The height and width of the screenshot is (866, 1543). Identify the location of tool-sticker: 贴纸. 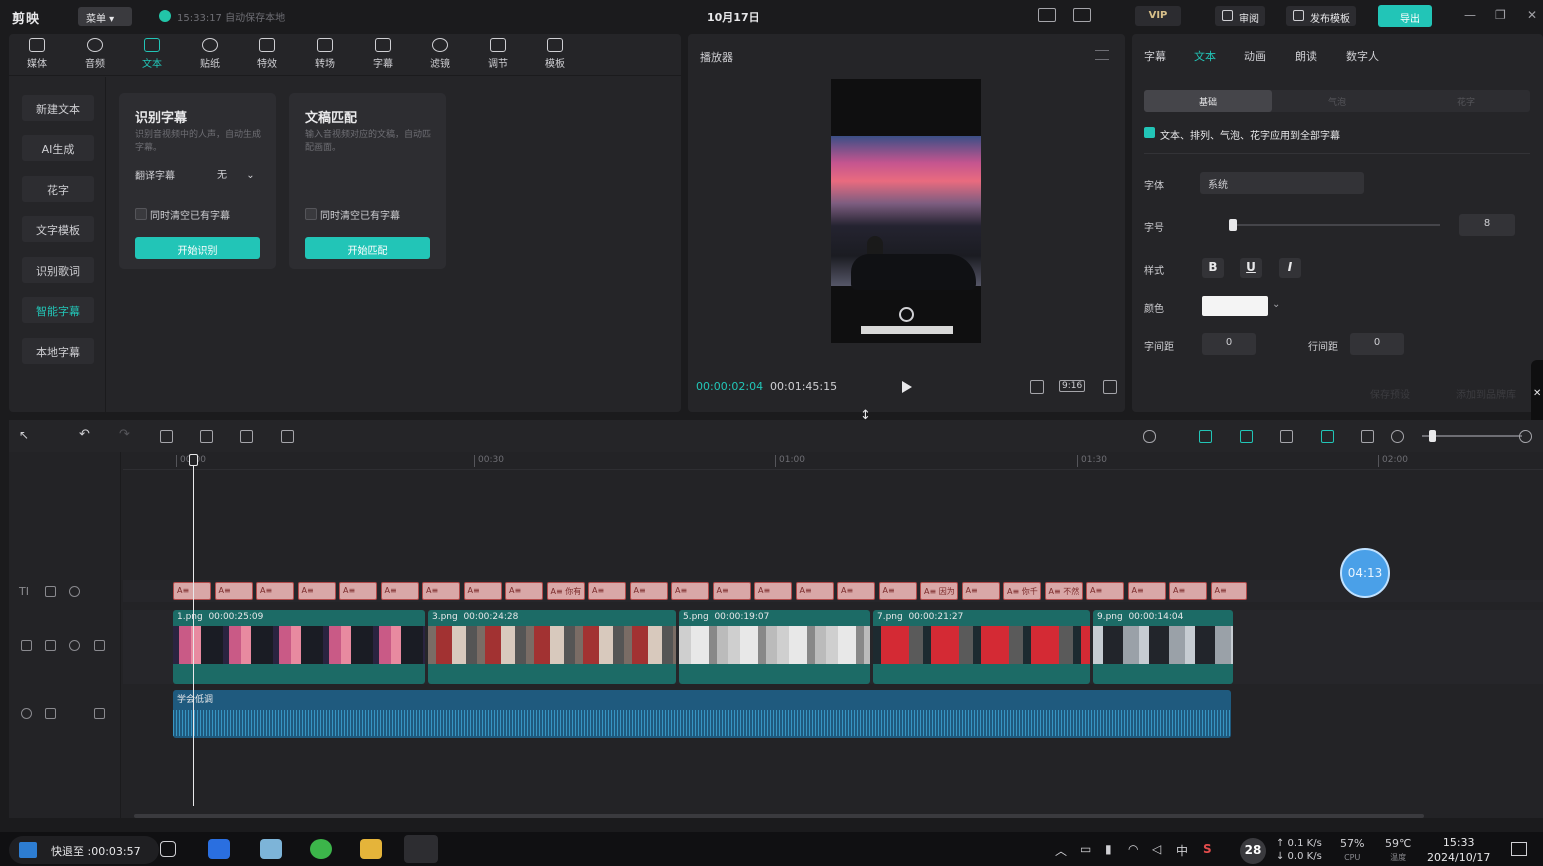
(210, 54).